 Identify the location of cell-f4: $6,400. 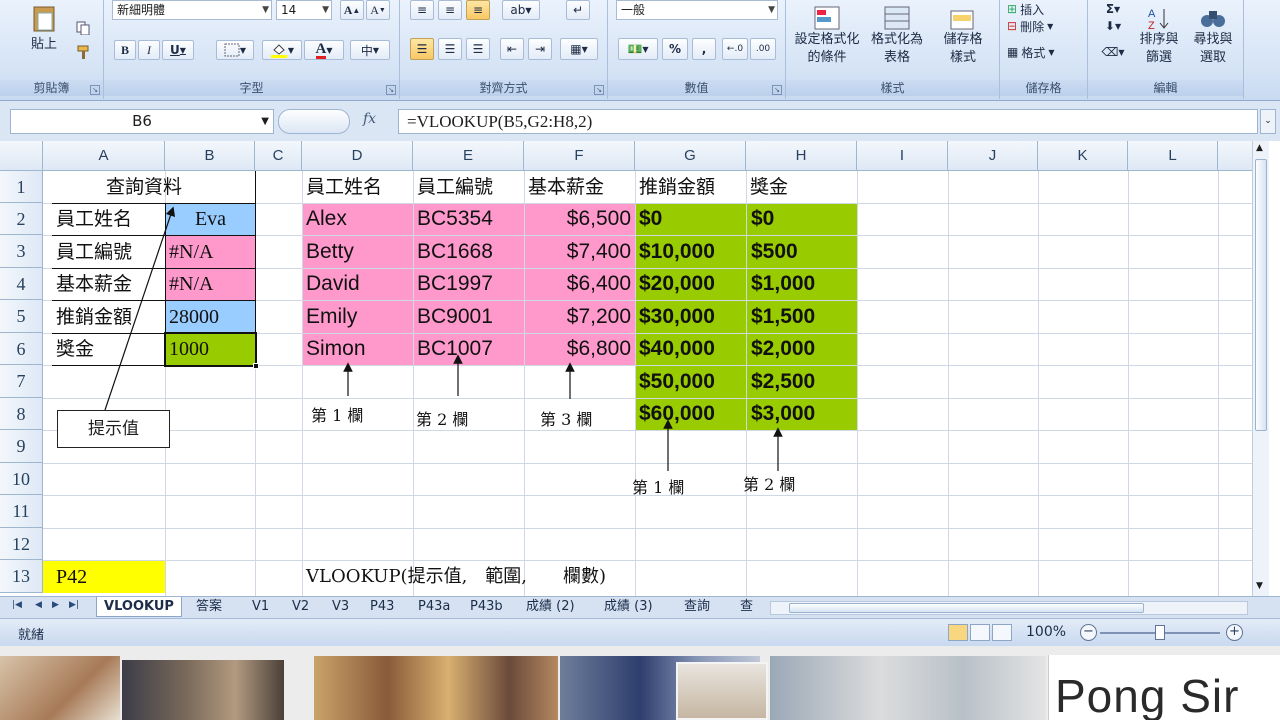
(577, 284).